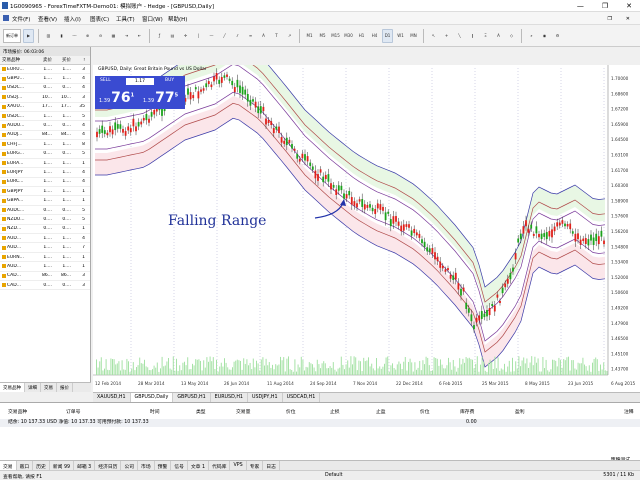 This screenshot has height=480, width=640. What do you see at coordinates (211, 36) in the screenshot?
I see `horizontal-line-icon: —` at bounding box center [211, 36].